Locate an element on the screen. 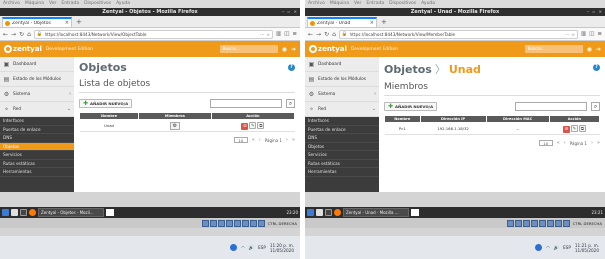  sidebar-subitem: Puertas de enlace is located at coordinates (37, 129).